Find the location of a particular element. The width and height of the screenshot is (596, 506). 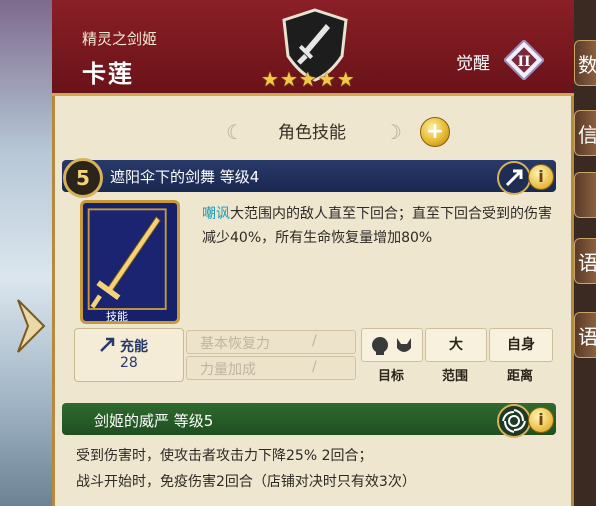

skill2-title: 剑姬的威严 等级5 is located at coordinates (154, 421).